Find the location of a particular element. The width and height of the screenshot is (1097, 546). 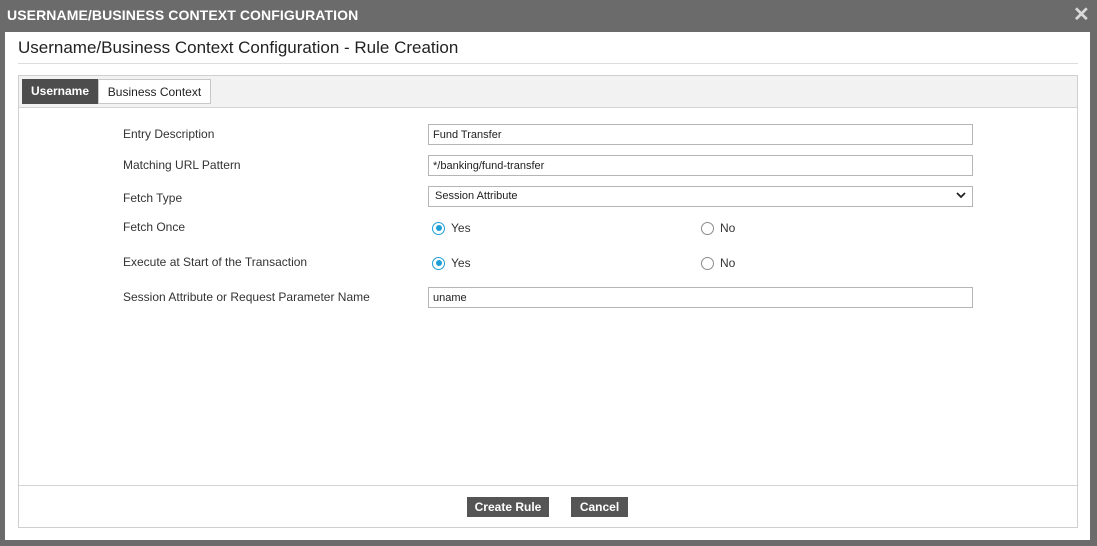

param-name-input is located at coordinates (700, 297).